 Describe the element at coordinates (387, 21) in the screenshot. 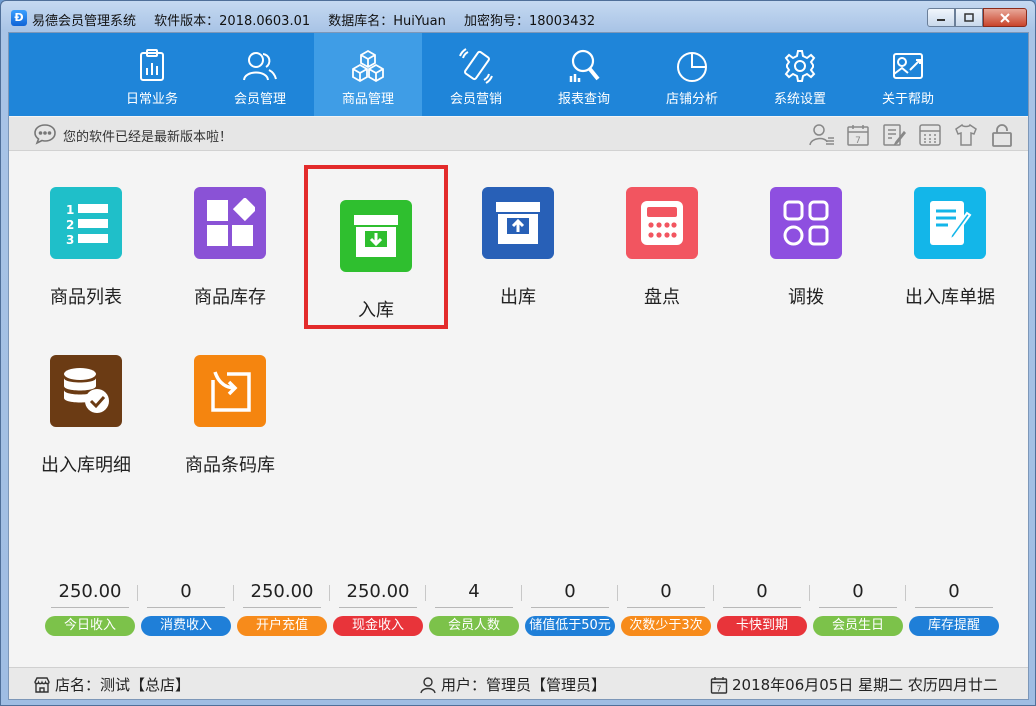

I see `database-name: 数据库名：HuiYuan` at that location.